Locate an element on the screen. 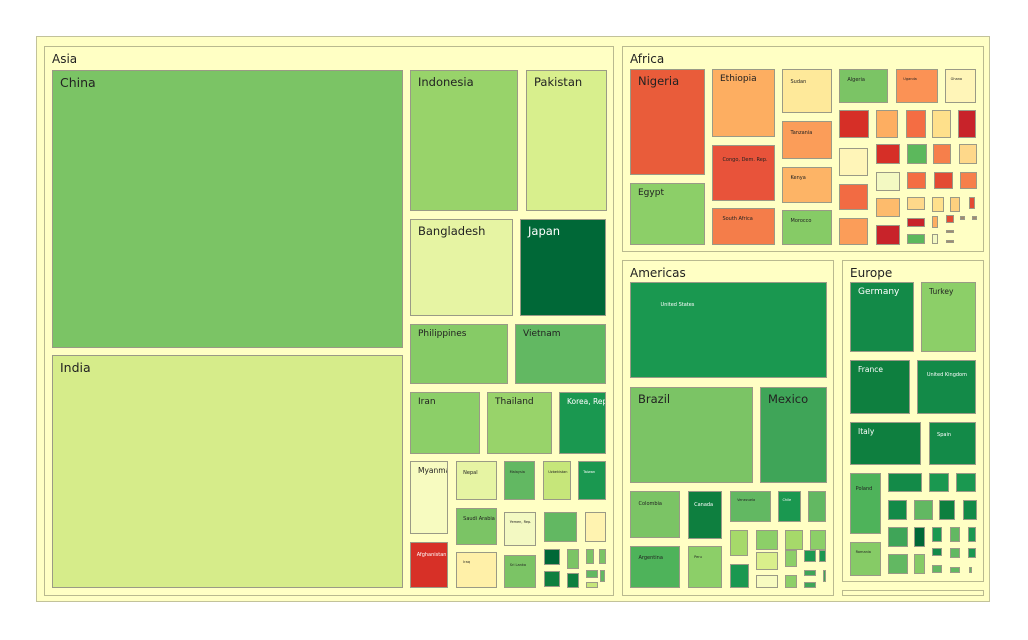 Image resolution: width=1028 pixels, height=640 pixels. tile-yemen-rep: Yemen, Rep. is located at coordinates (520, 529).